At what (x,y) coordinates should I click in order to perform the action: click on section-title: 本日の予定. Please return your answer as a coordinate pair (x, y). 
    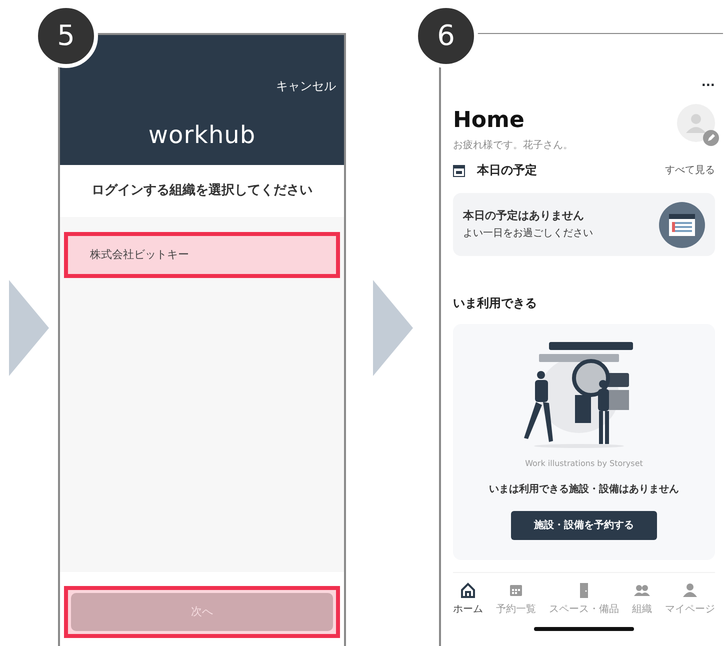
    Looking at the image, I should click on (507, 170).